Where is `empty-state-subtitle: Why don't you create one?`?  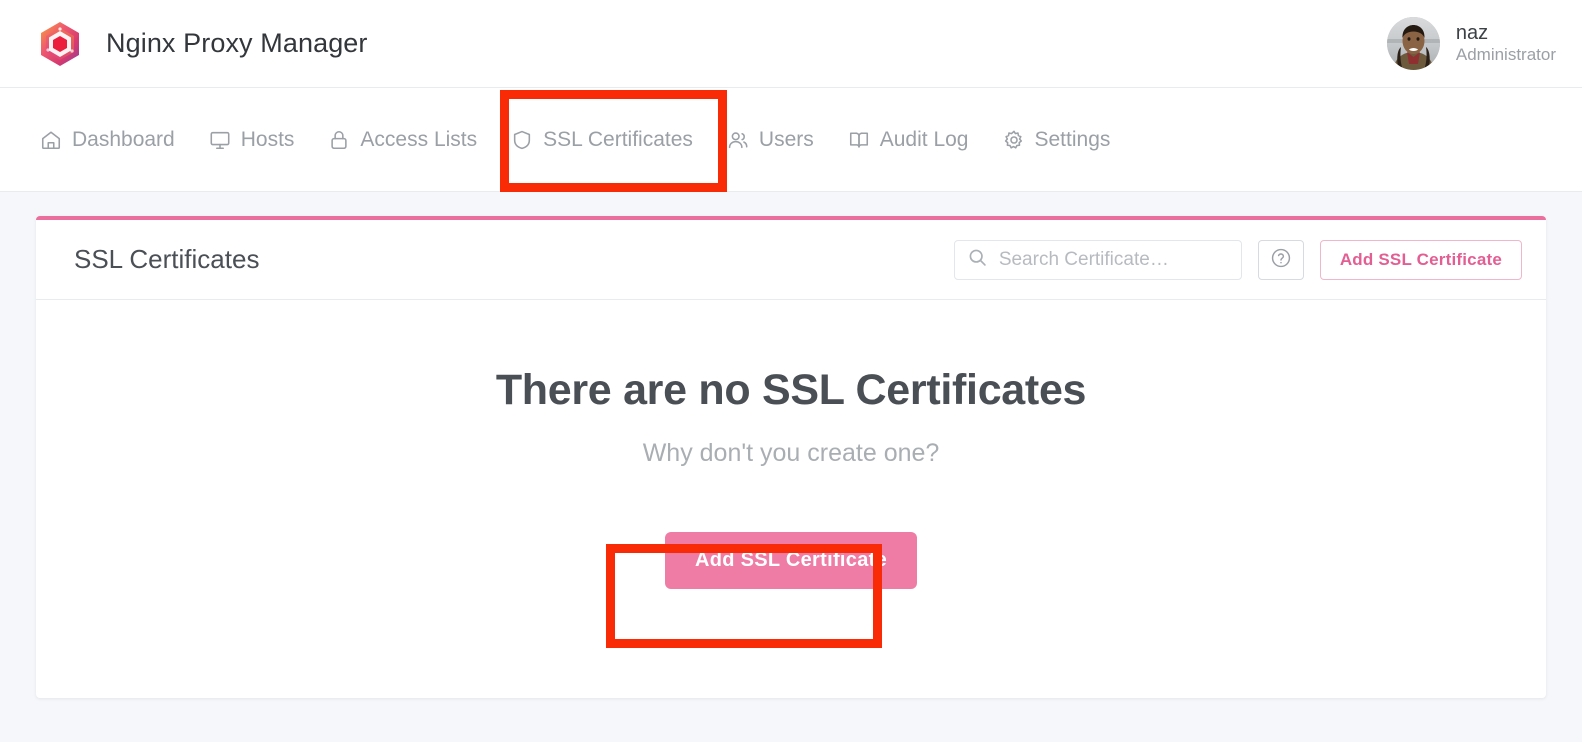 empty-state-subtitle: Why don't you create one? is located at coordinates (791, 453).